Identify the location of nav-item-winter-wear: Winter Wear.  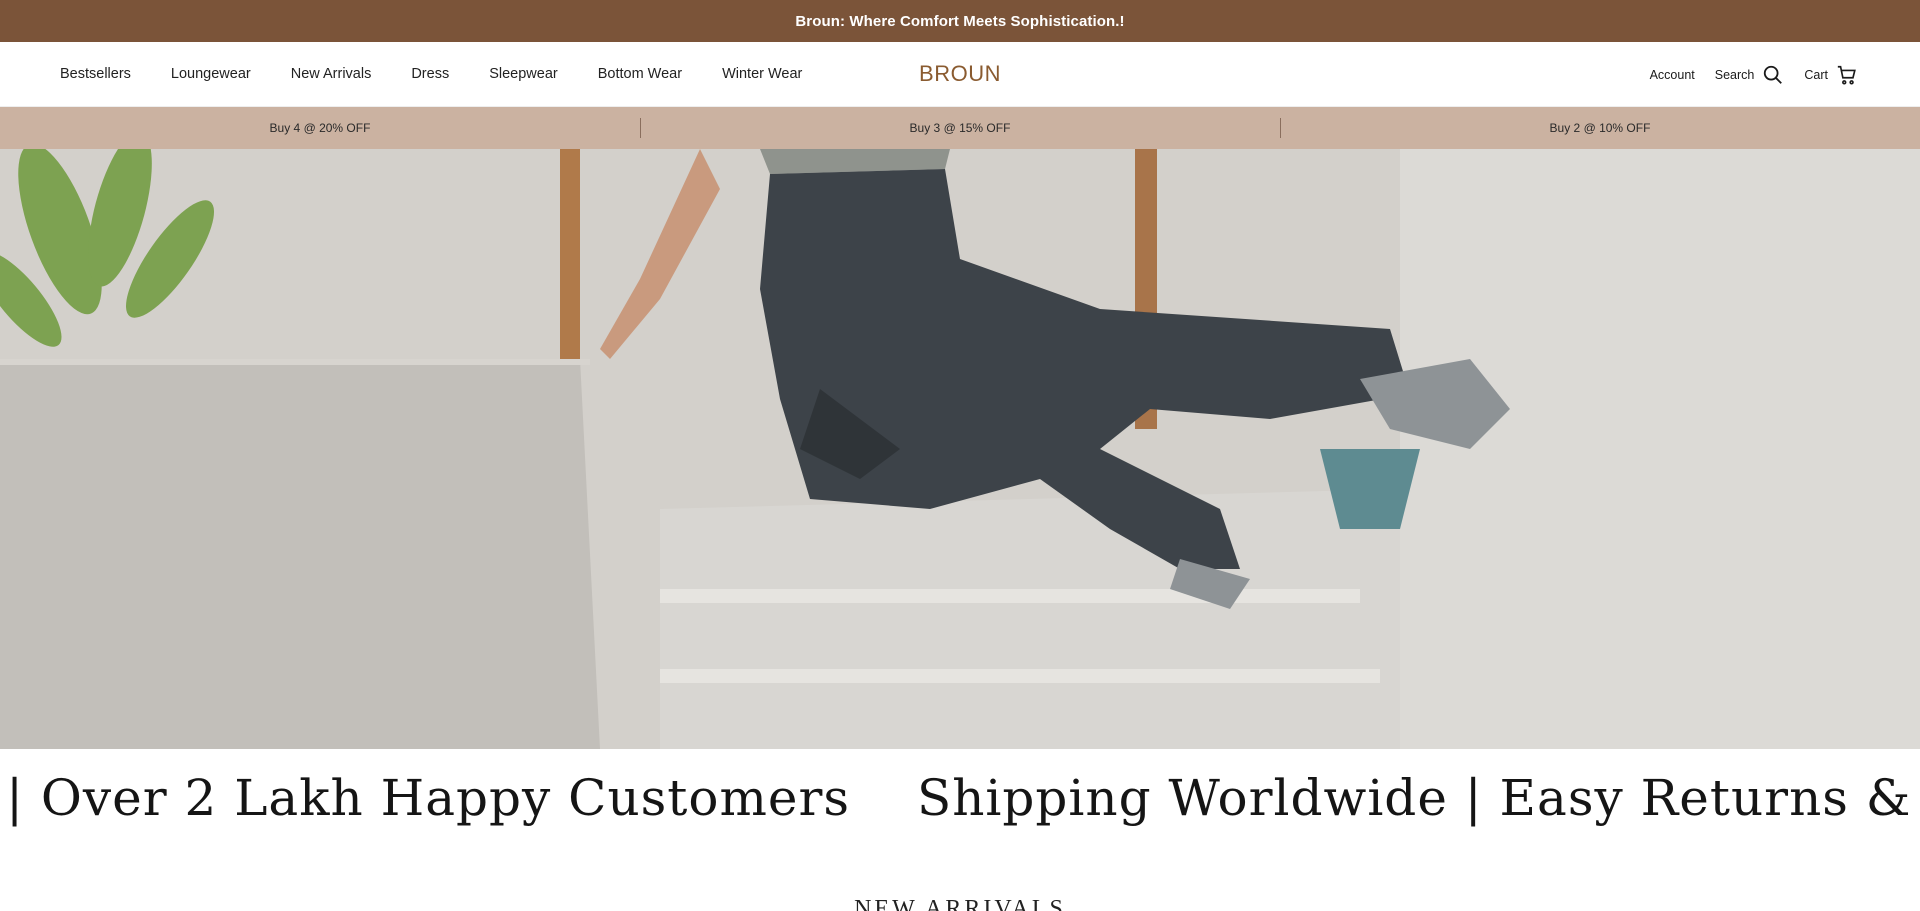
(762, 74).